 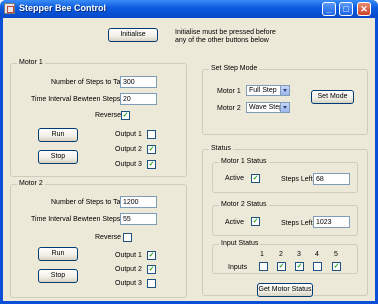 What do you see at coordinates (346, 9) in the screenshot?
I see `maximize-button: □` at bounding box center [346, 9].